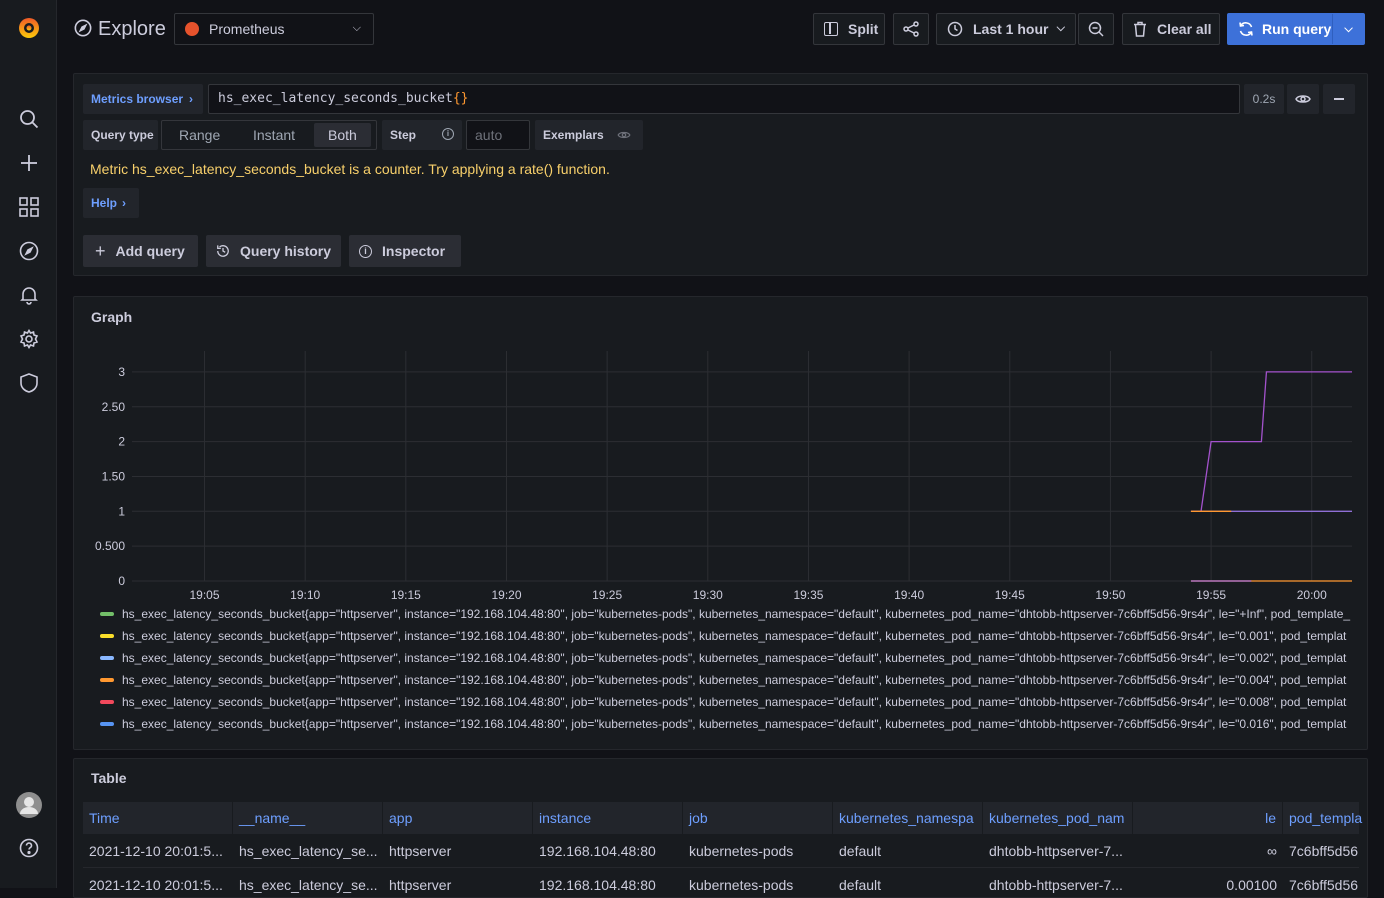 The image size is (1384, 898). Describe the element at coordinates (1303, 99) in the screenshot. I see `toggle-query-visibility-button` at that location.